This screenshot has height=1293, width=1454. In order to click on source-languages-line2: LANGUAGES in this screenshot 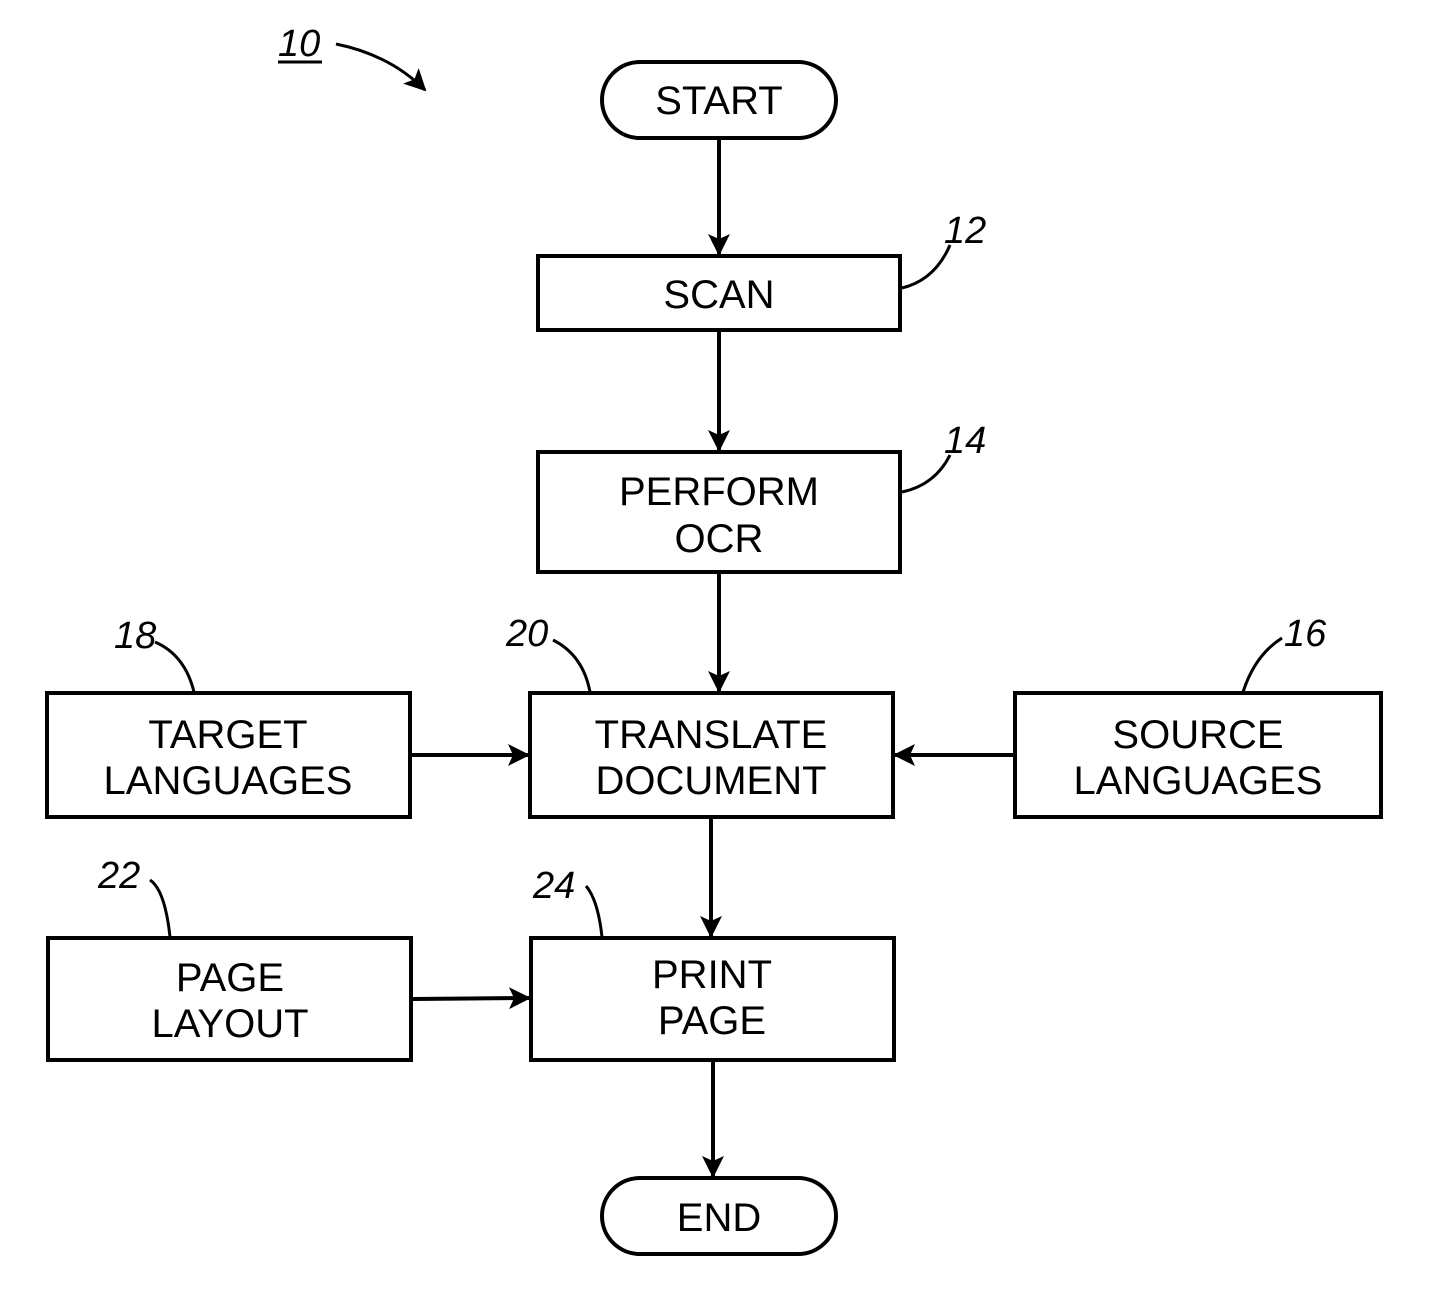, I will do `click(1198, 781)`.